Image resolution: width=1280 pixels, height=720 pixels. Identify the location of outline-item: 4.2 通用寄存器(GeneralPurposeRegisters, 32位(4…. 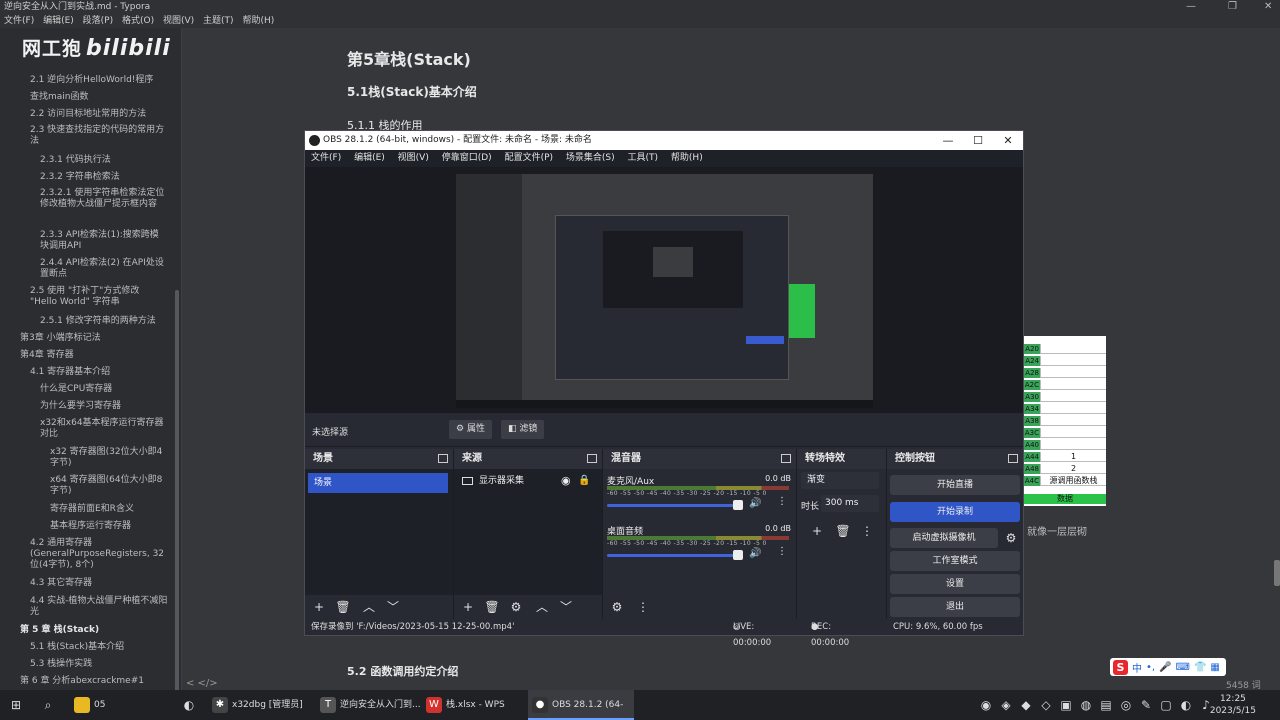
(100, 554).